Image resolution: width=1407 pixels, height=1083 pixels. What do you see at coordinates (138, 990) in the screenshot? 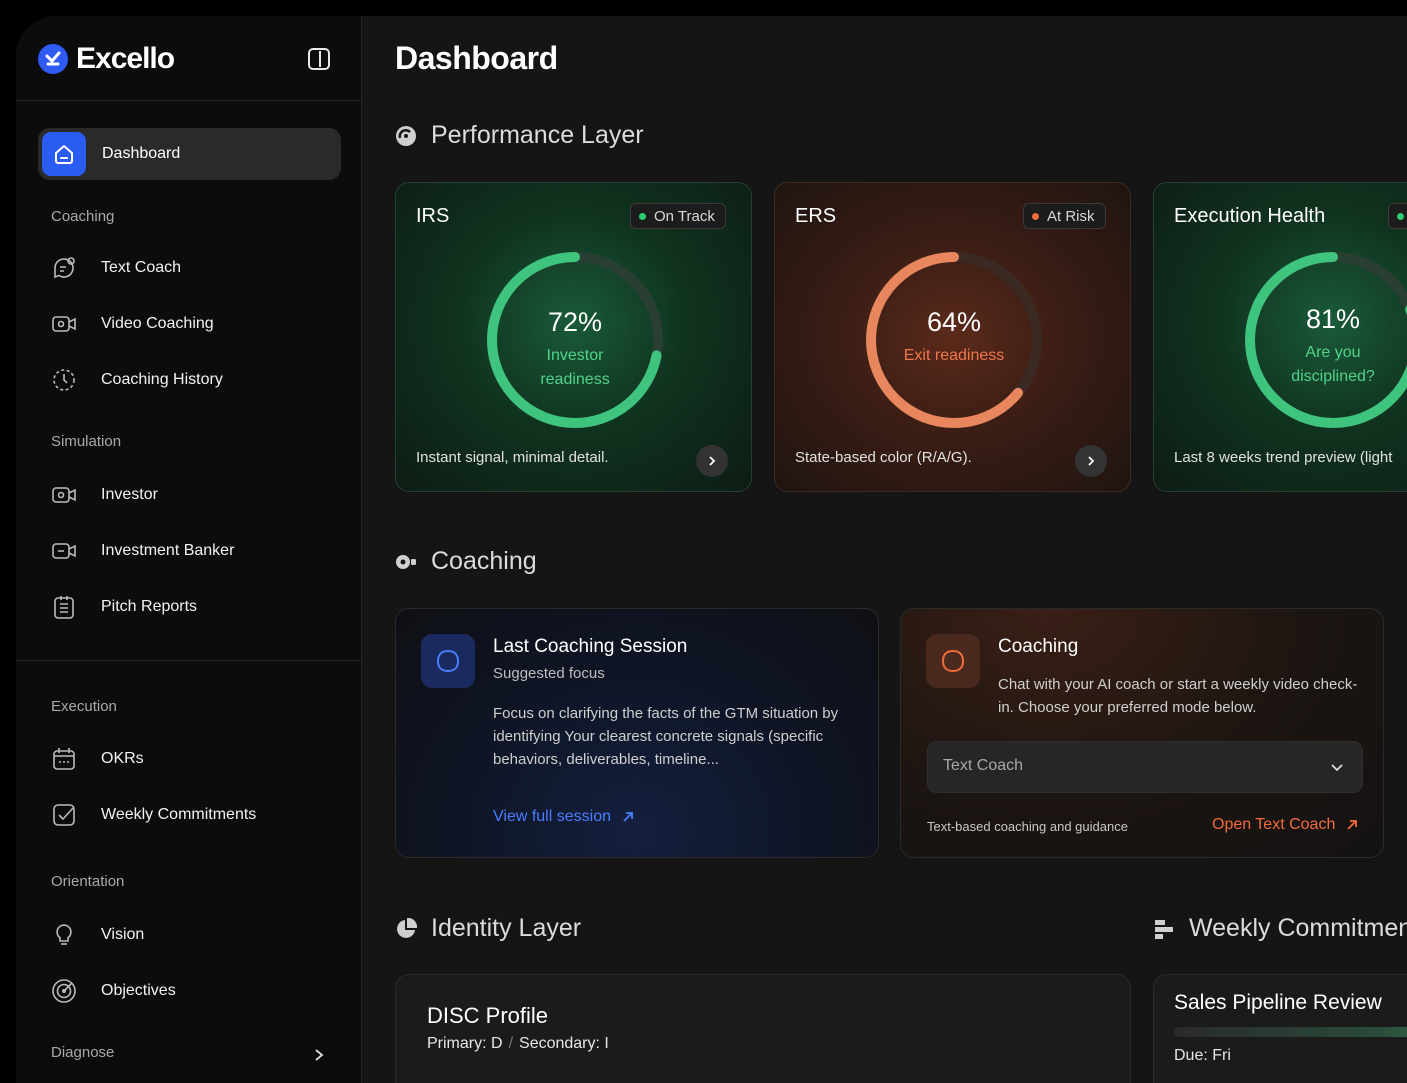
I see `sidebar-item-label: Objectives` at bounding box center [138, 990].